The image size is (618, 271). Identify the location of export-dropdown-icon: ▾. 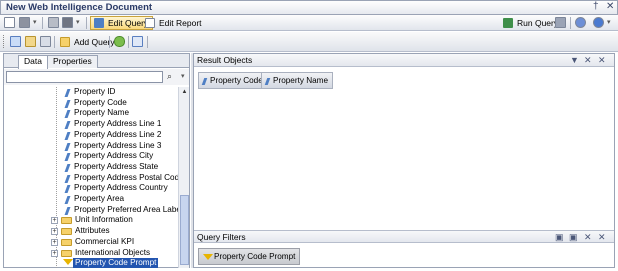
(78, 22).